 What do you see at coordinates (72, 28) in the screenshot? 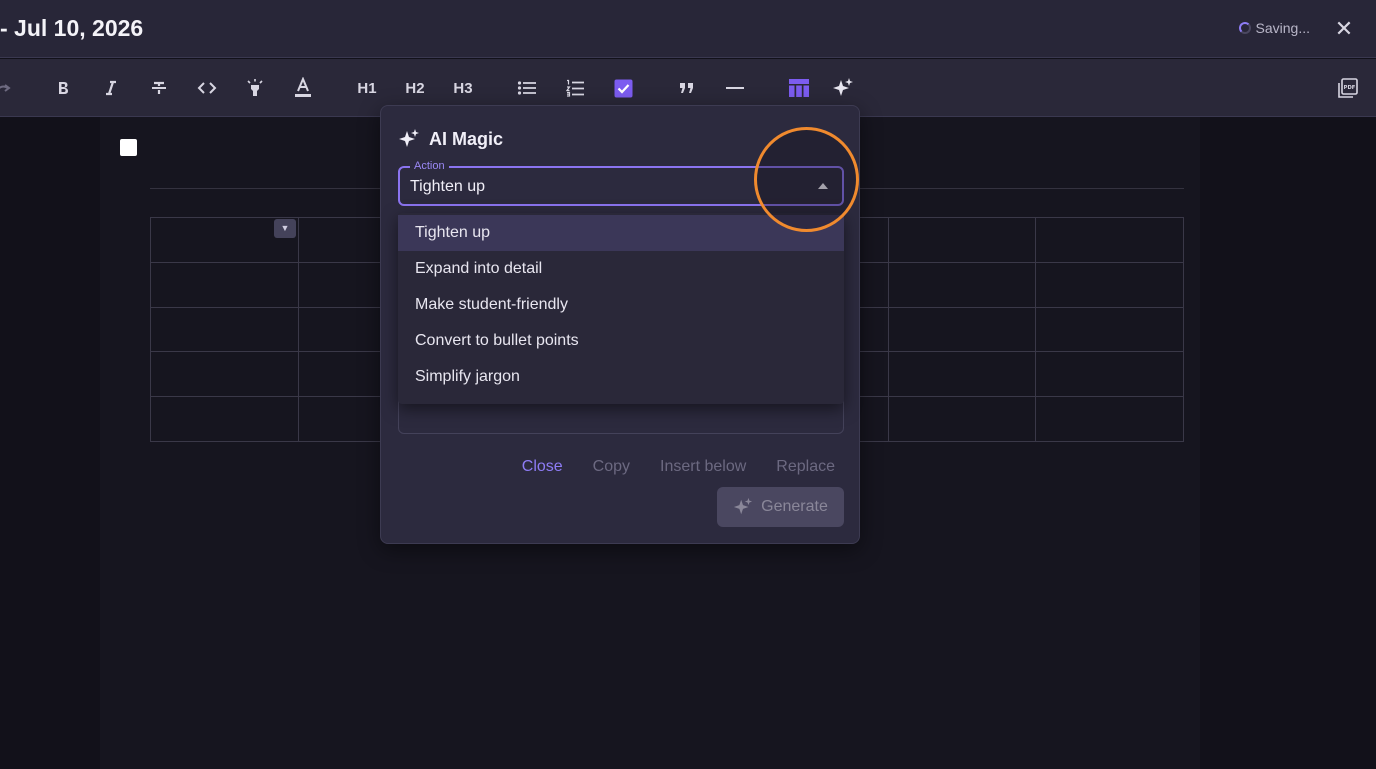
I see `document-title: - Jul 10, 2026` at bounding box center [72, 28].